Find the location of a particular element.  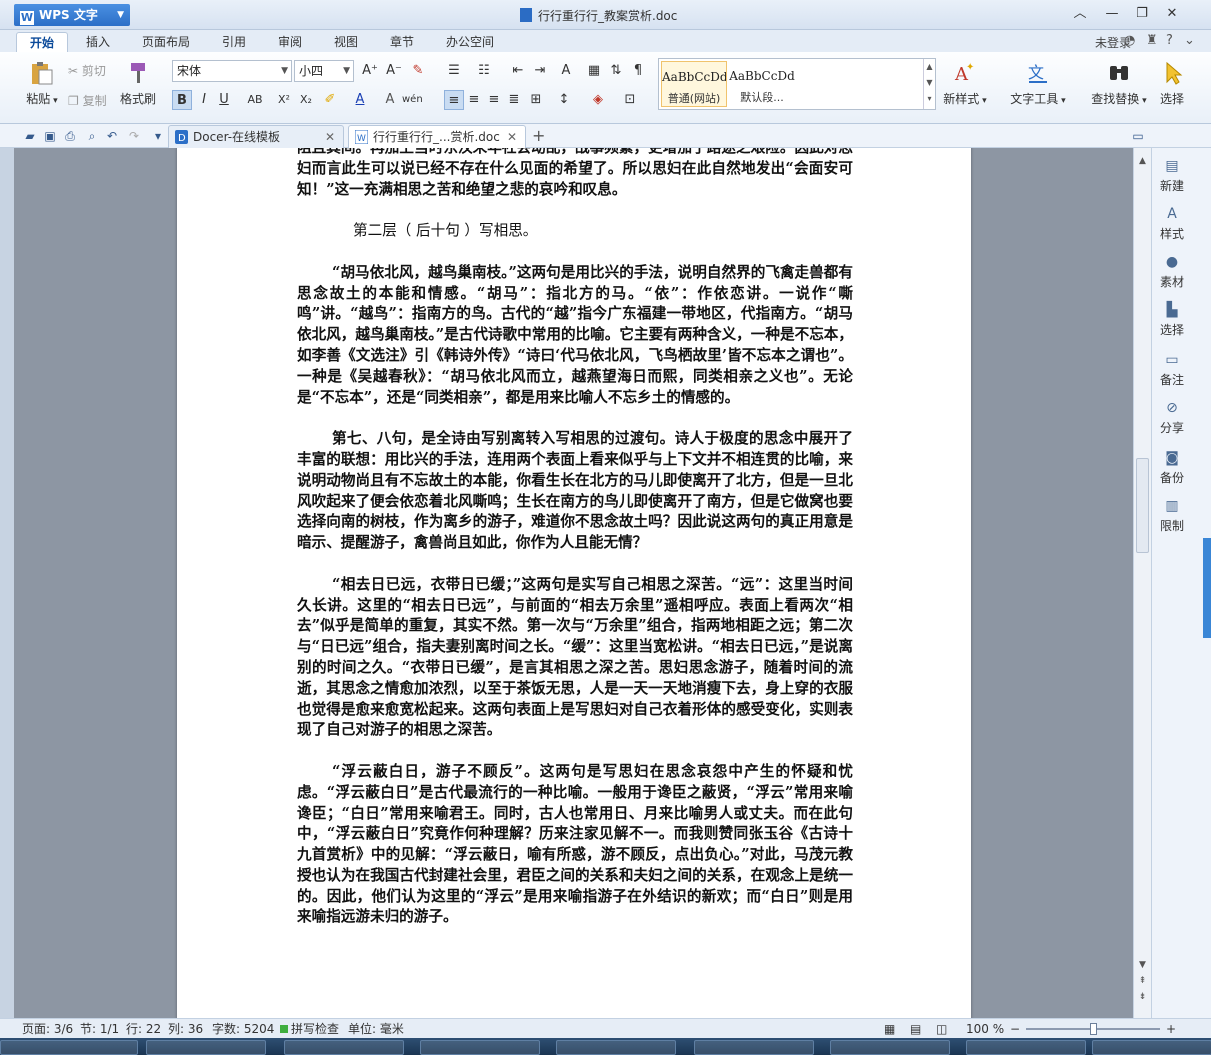

panel-new: ▤ 新建 is located at coordinates (1172, 176).